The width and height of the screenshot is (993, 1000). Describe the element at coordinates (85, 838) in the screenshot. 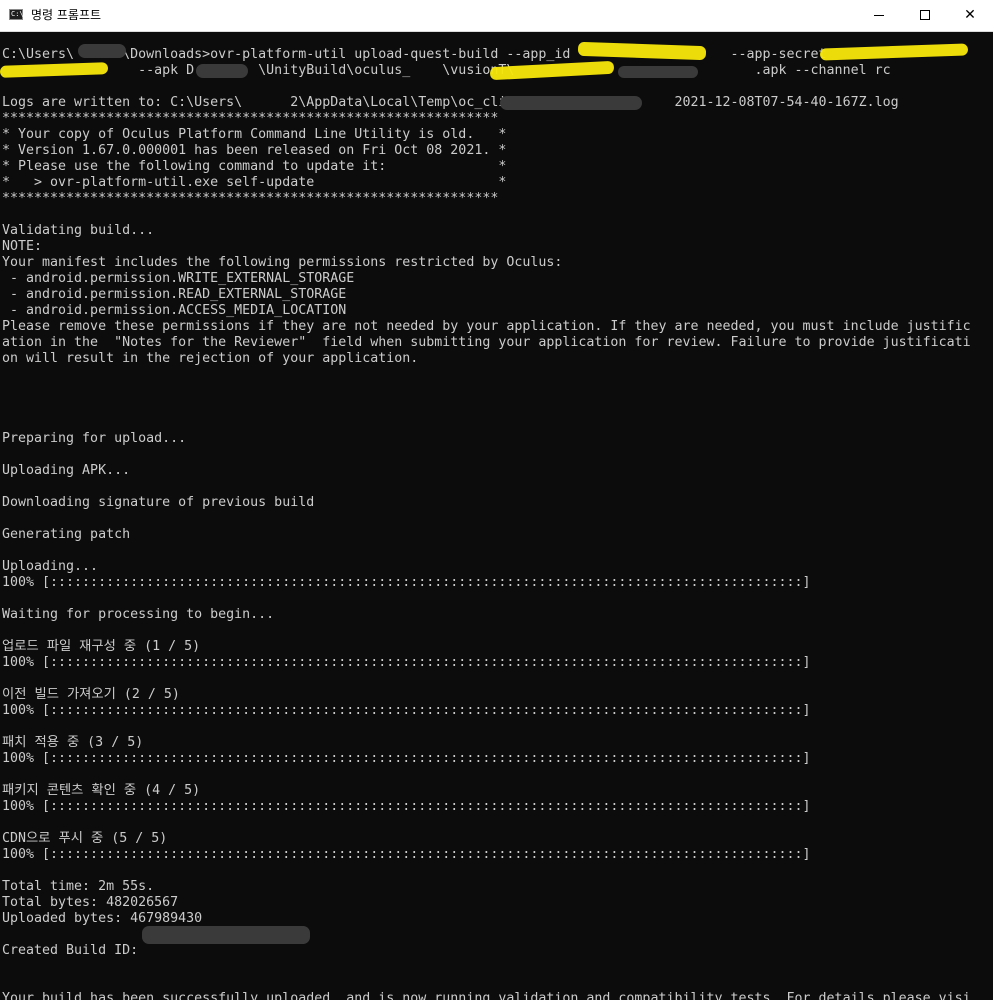

I see `console-line: CDN으로 푸시 중 (5 / 5)` at that location.